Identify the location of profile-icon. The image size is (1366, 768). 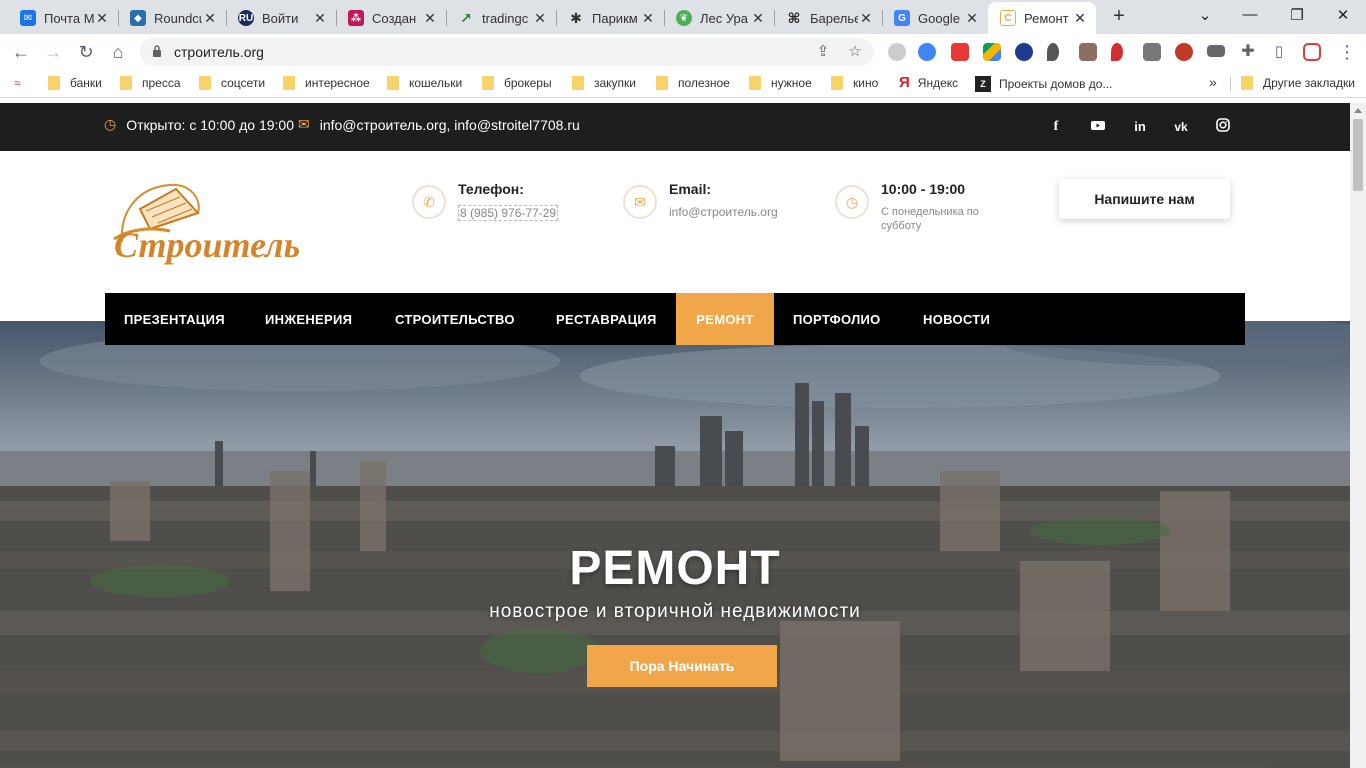
(1312, 52).